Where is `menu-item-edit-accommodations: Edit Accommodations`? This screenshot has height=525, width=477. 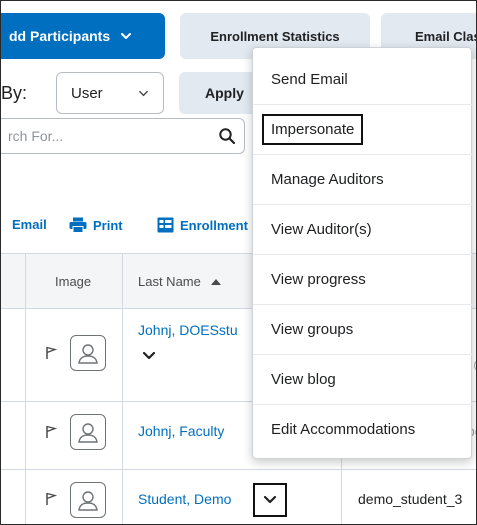
menu-item-edit-accommodations: Edit Accommodations is located at coordinates (363, 429).